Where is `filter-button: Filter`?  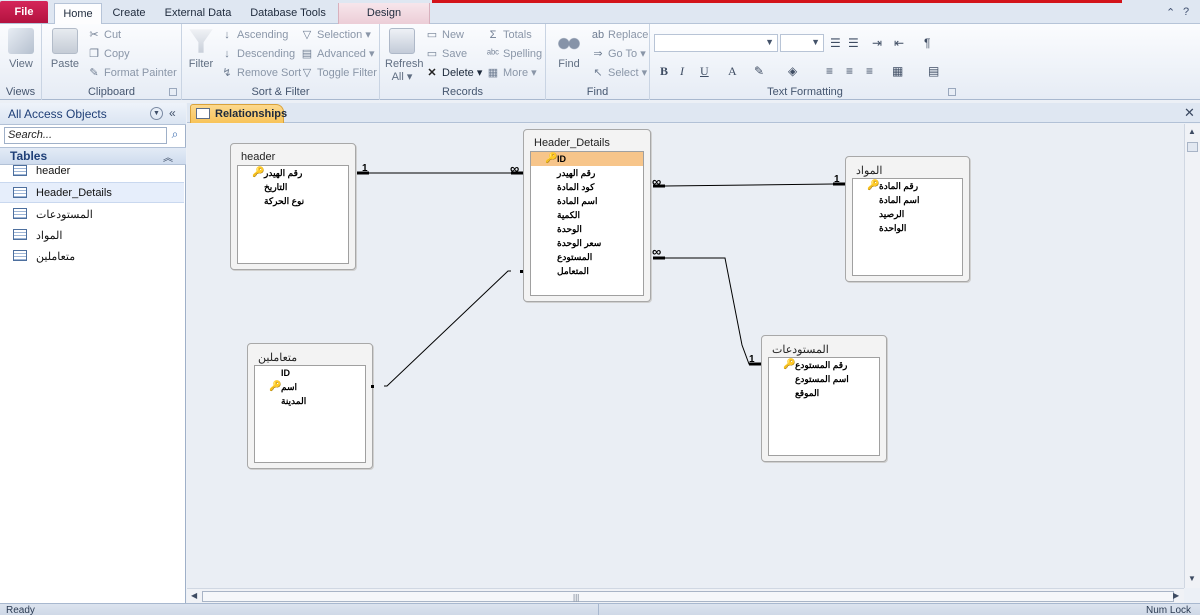 filter-button: Filter is located at coordinates (201, 49).